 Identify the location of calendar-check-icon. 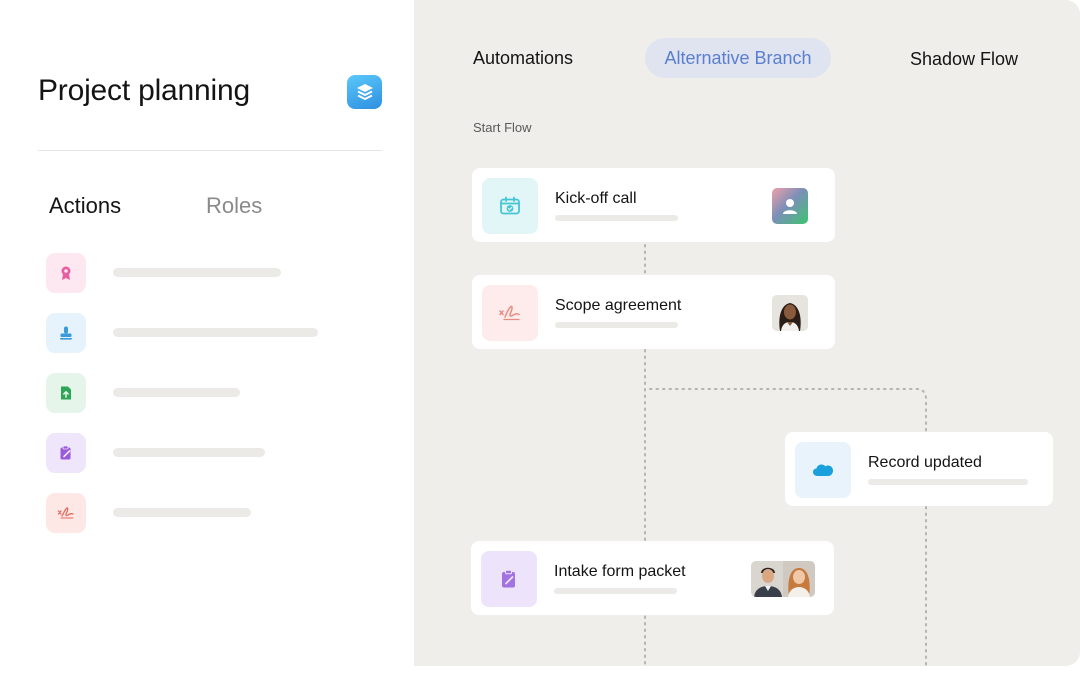
(510, 206).